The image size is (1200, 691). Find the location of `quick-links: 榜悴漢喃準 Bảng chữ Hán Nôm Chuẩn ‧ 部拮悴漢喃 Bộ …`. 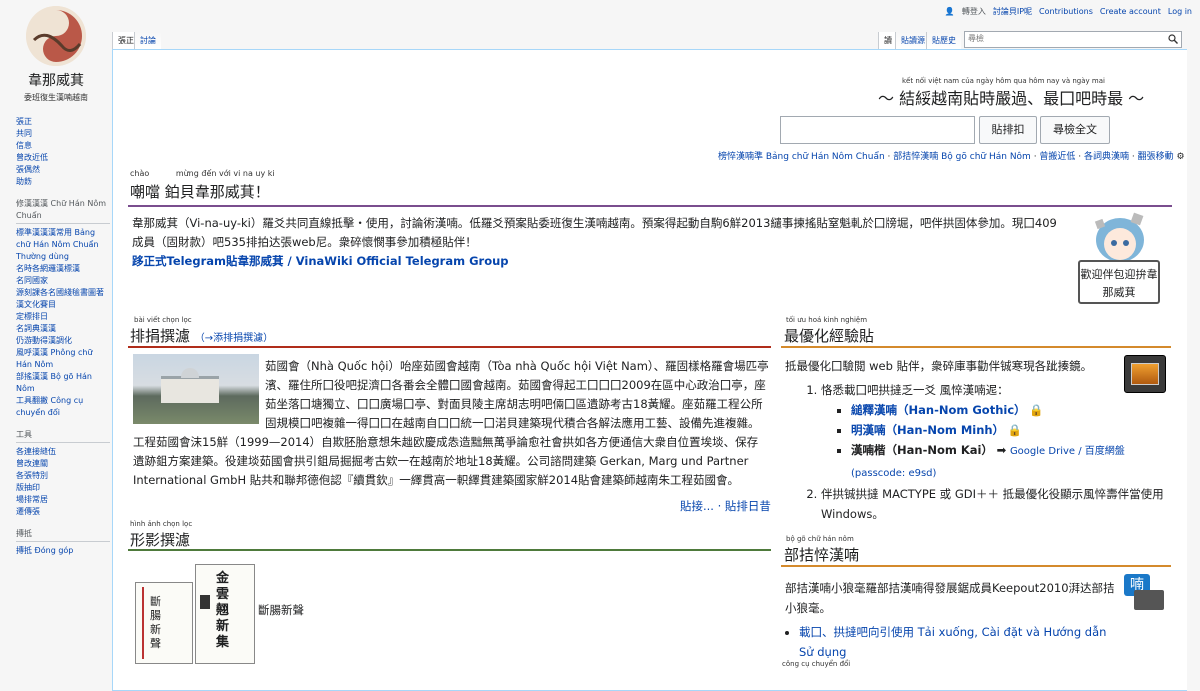

quick-links: 榜悴漢喃準 Bảng chữ Hán Nôm Chuẩn ‧ 部拮悴漢喃 Bộ … is located at coordinates (951, 157).